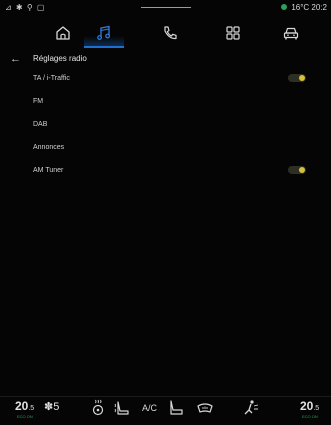 This screenshot has height=425, width=331. I want to click on car-icon, so click(291, 33).